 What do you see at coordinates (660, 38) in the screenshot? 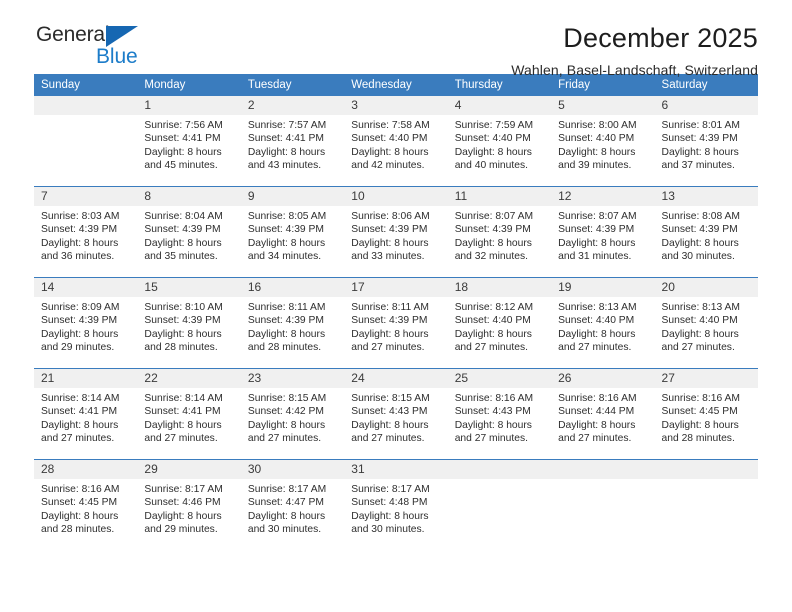
I see `page-title: December 2025` at bounding box center [660, 38].